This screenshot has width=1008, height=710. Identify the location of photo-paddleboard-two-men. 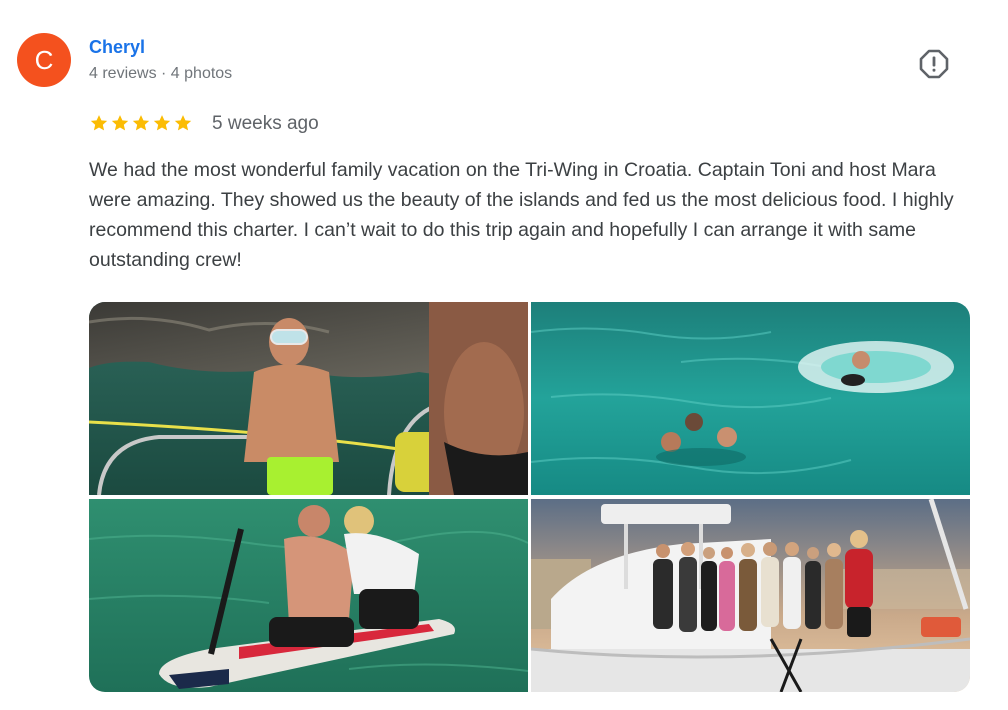
(308, 595).